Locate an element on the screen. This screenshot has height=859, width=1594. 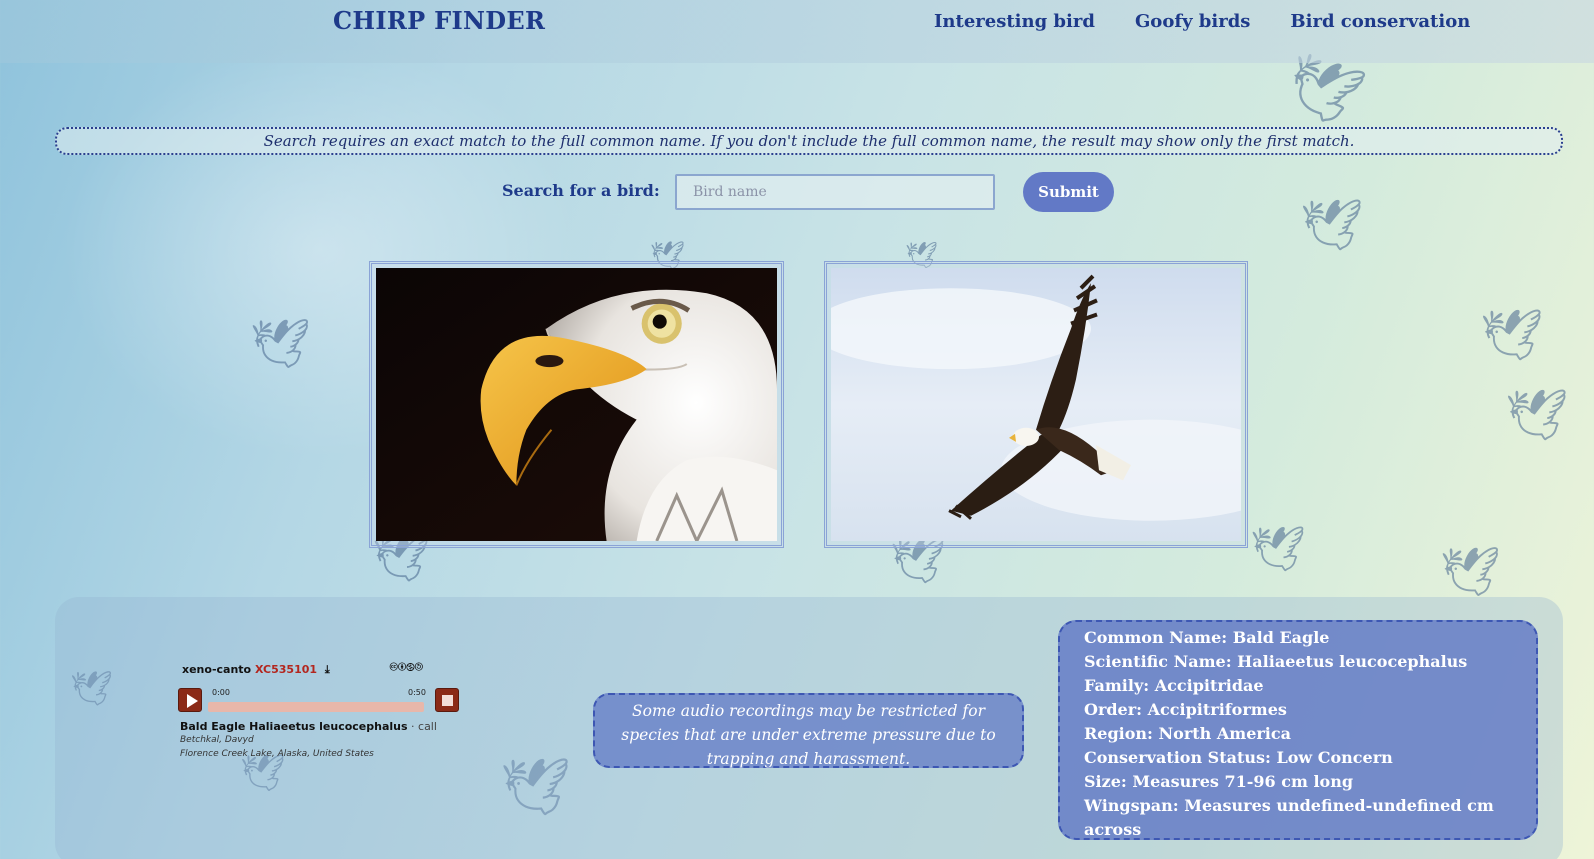
submit-button: Submit is located at coordinates (1068, 192).